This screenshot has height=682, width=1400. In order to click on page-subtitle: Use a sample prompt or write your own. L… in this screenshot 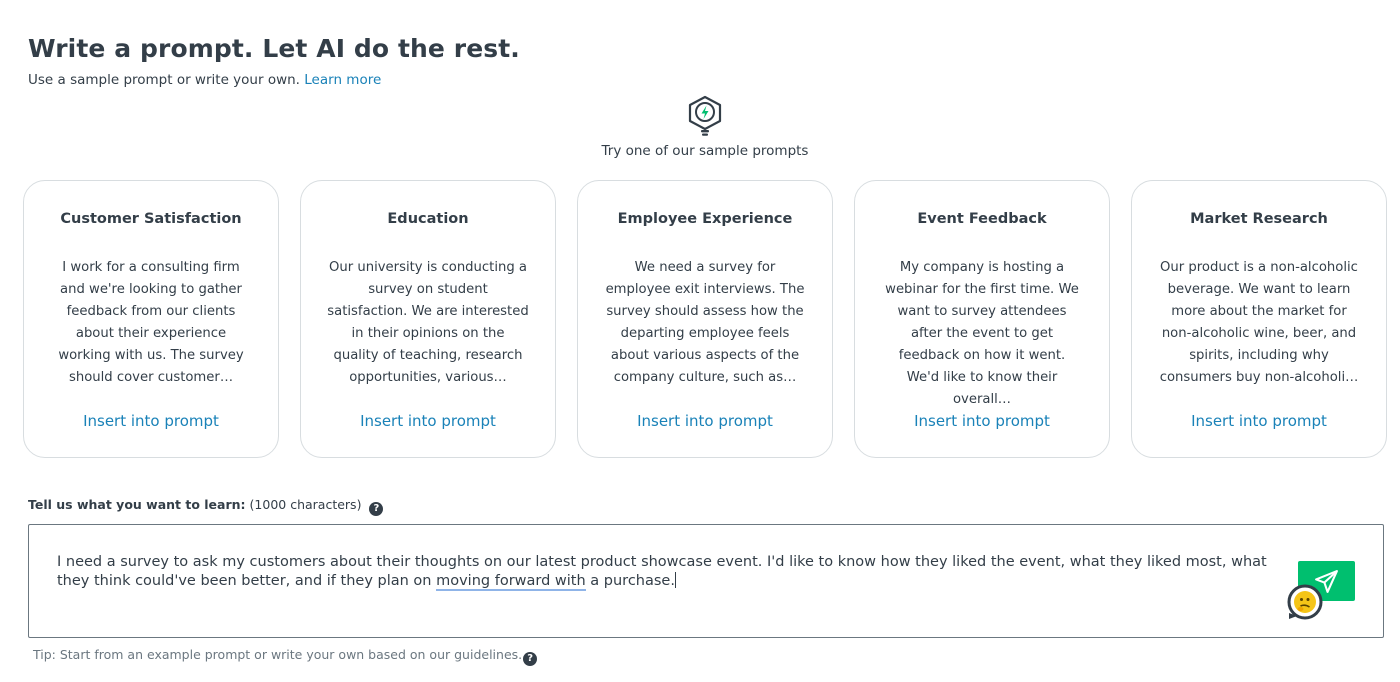, I will do `click(204, 80)`.